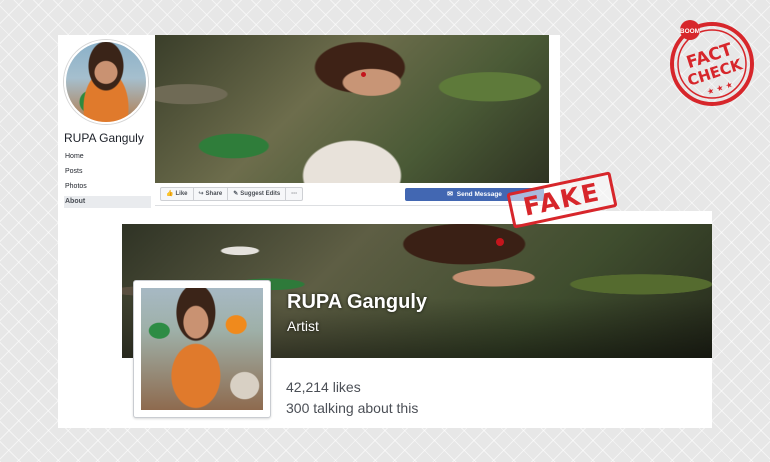 The height and width of the screenshot is (462, 770). I want to click on likes-count: 42,214 likes, so click(323, 387).